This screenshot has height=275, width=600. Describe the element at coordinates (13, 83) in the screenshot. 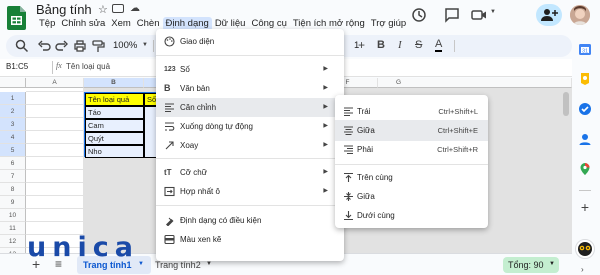

I see `select-all-corner` at that location.